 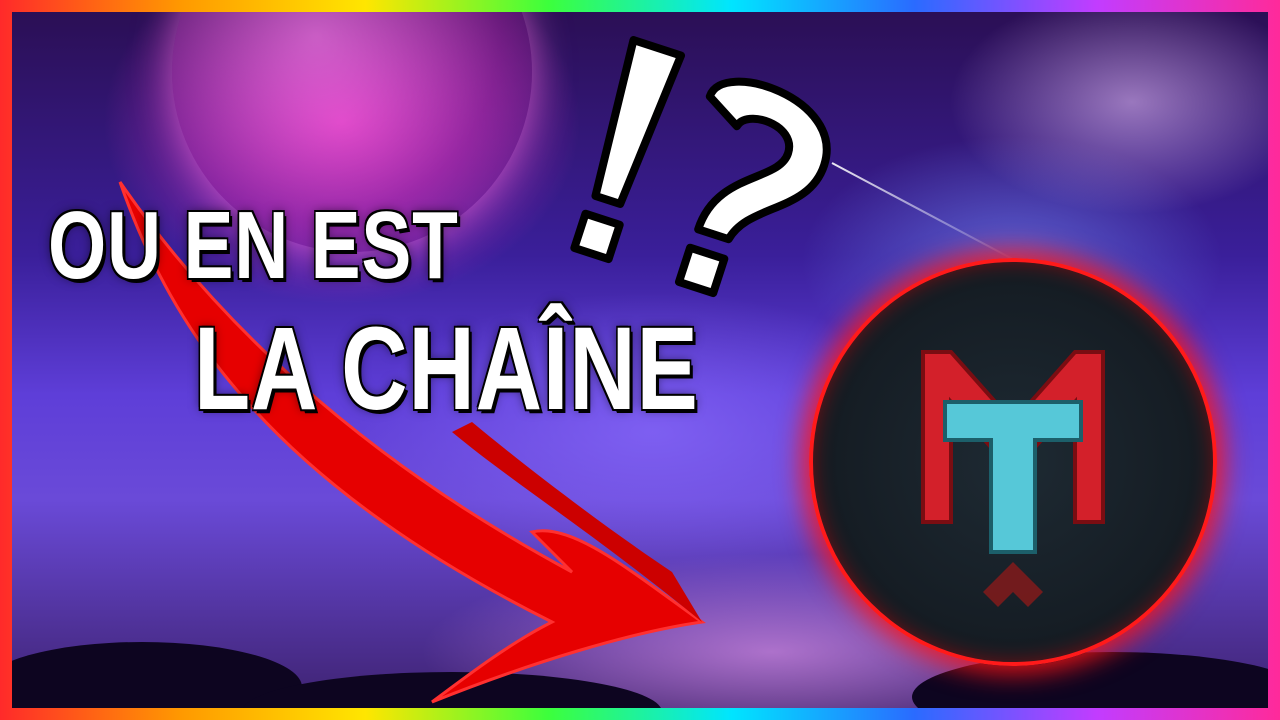 What do you see at coordinates (253, 245) in the screenshot?
I see `headline-line-1: OU EN EST` at bounding box center [253, 245].